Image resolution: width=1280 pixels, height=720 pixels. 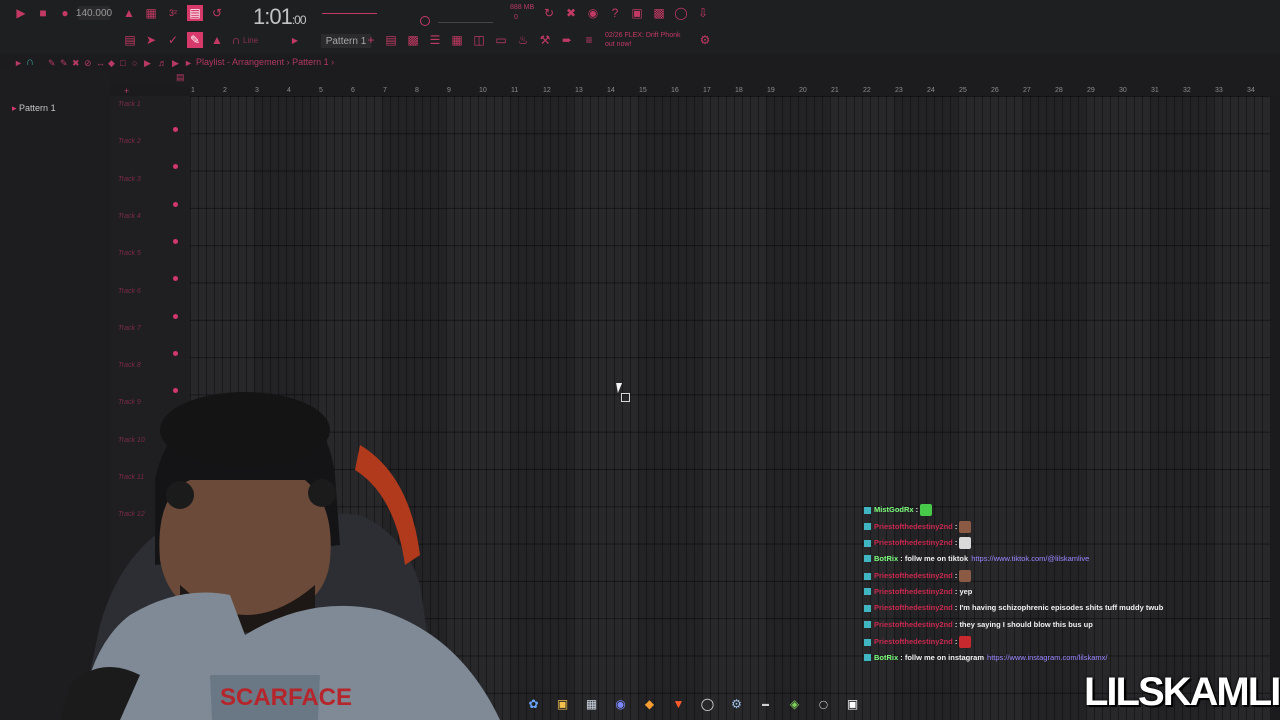 What do you see at coordinates (705, 40) in the screenshot?
I see `settings-icon: ⚙` at bounding box center [705, 40].